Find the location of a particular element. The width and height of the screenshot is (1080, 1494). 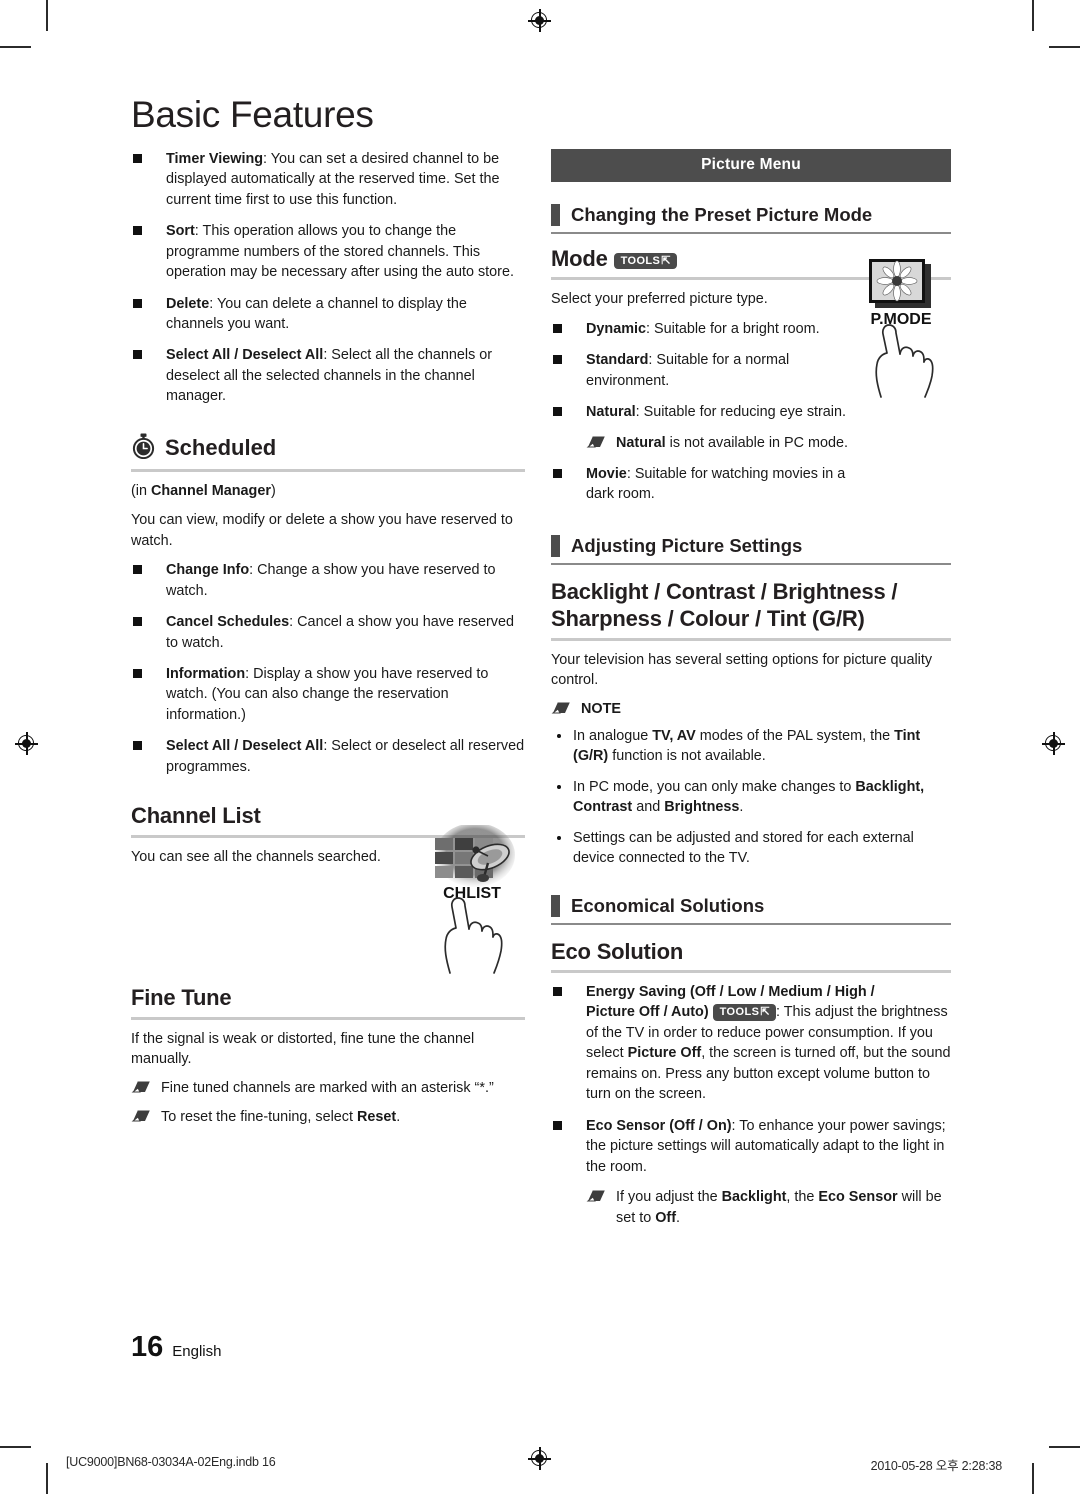

subheading-line-2: Sharpness / Colour / Tint (G/R) is located at coordinates (708, 618).